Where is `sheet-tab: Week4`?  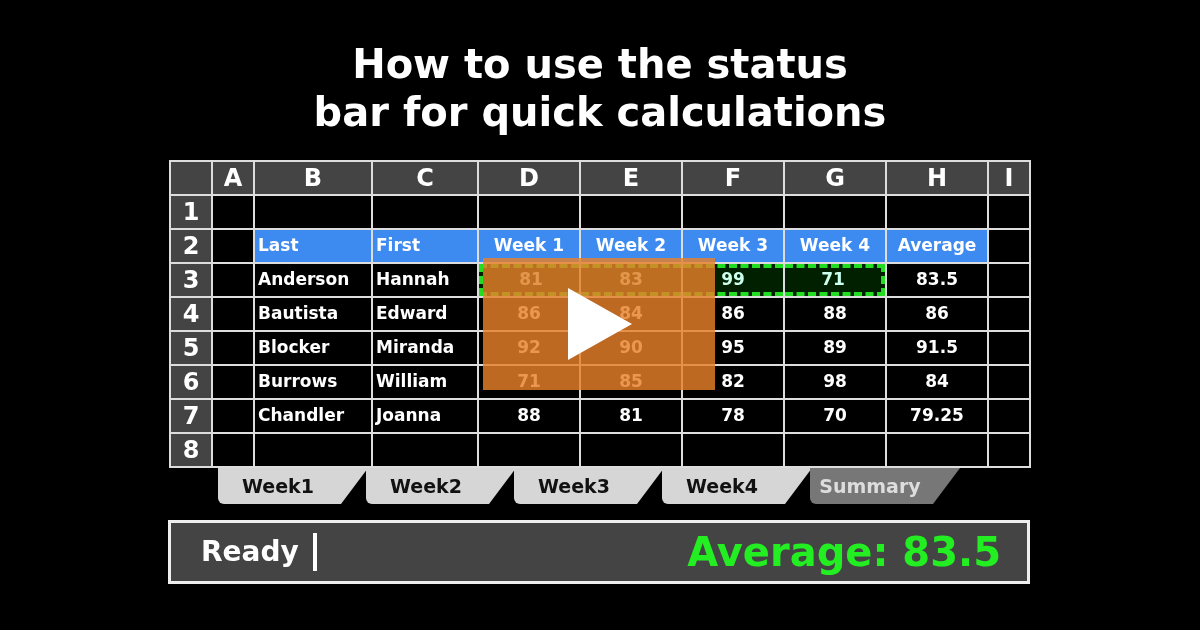 sheet-tab: Week4 is located at coordinates (737, 486).